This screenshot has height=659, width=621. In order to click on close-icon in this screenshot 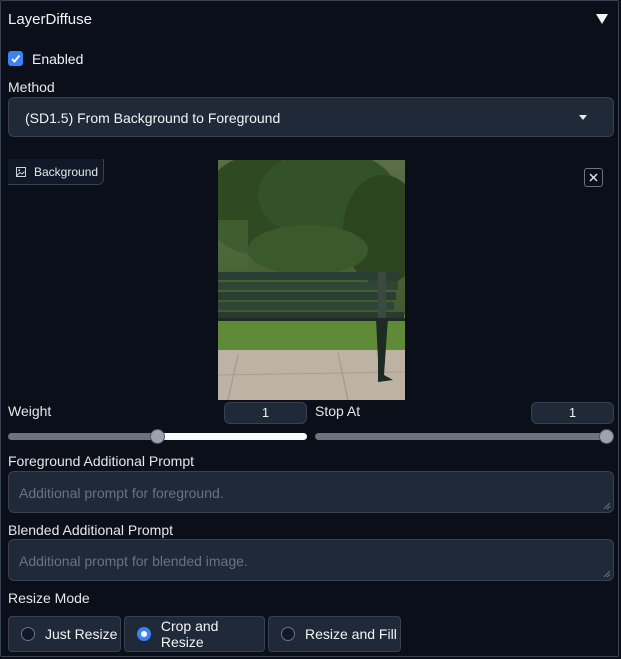, I will do `click(593, 177)`.